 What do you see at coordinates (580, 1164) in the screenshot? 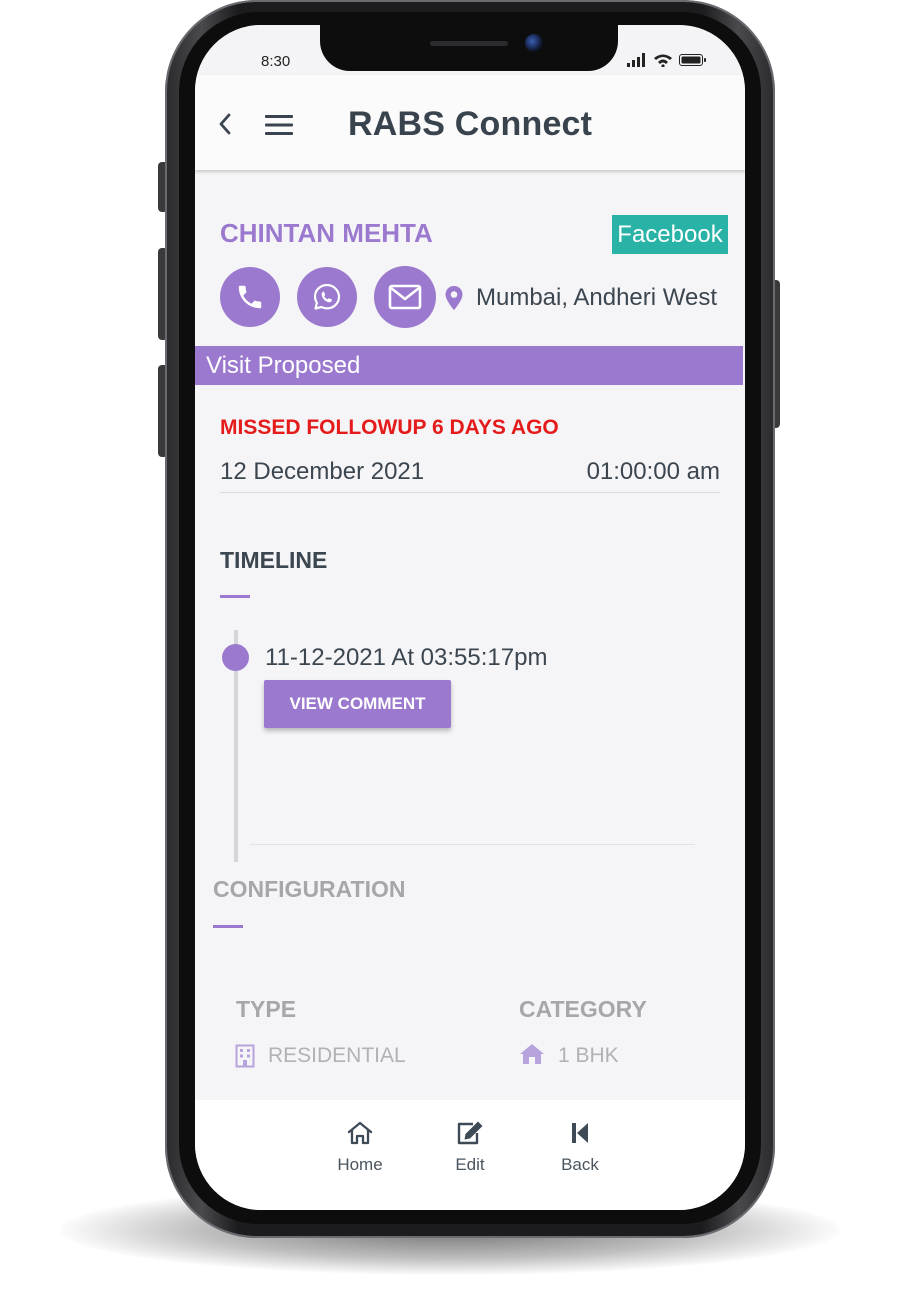
I see `nav-back-label: Back` at bounding box center [580, 1164].